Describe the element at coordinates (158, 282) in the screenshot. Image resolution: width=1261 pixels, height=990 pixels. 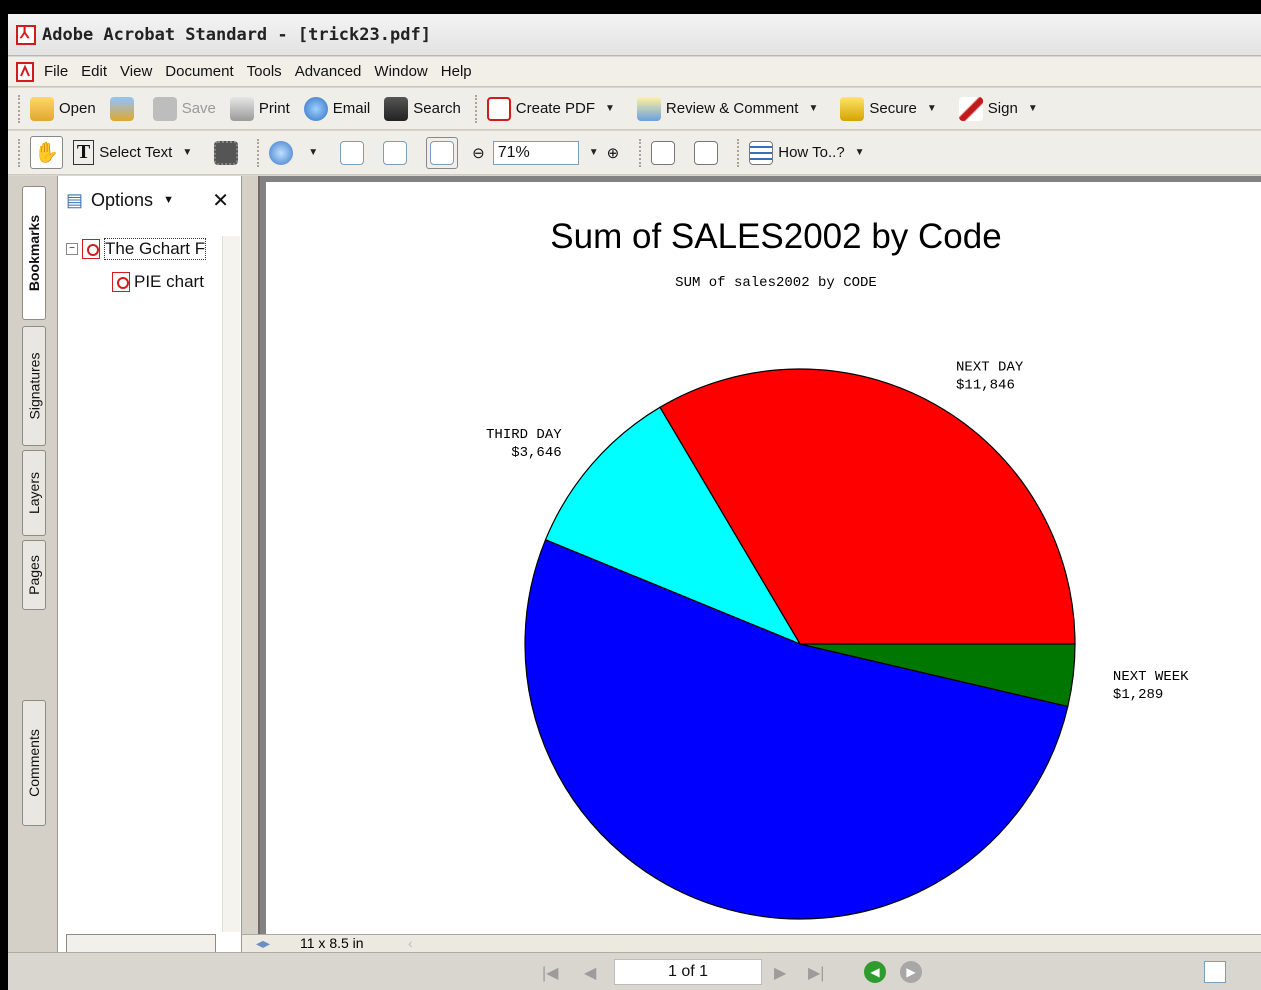
I see `bookmark-item: PIE chart` at that location.